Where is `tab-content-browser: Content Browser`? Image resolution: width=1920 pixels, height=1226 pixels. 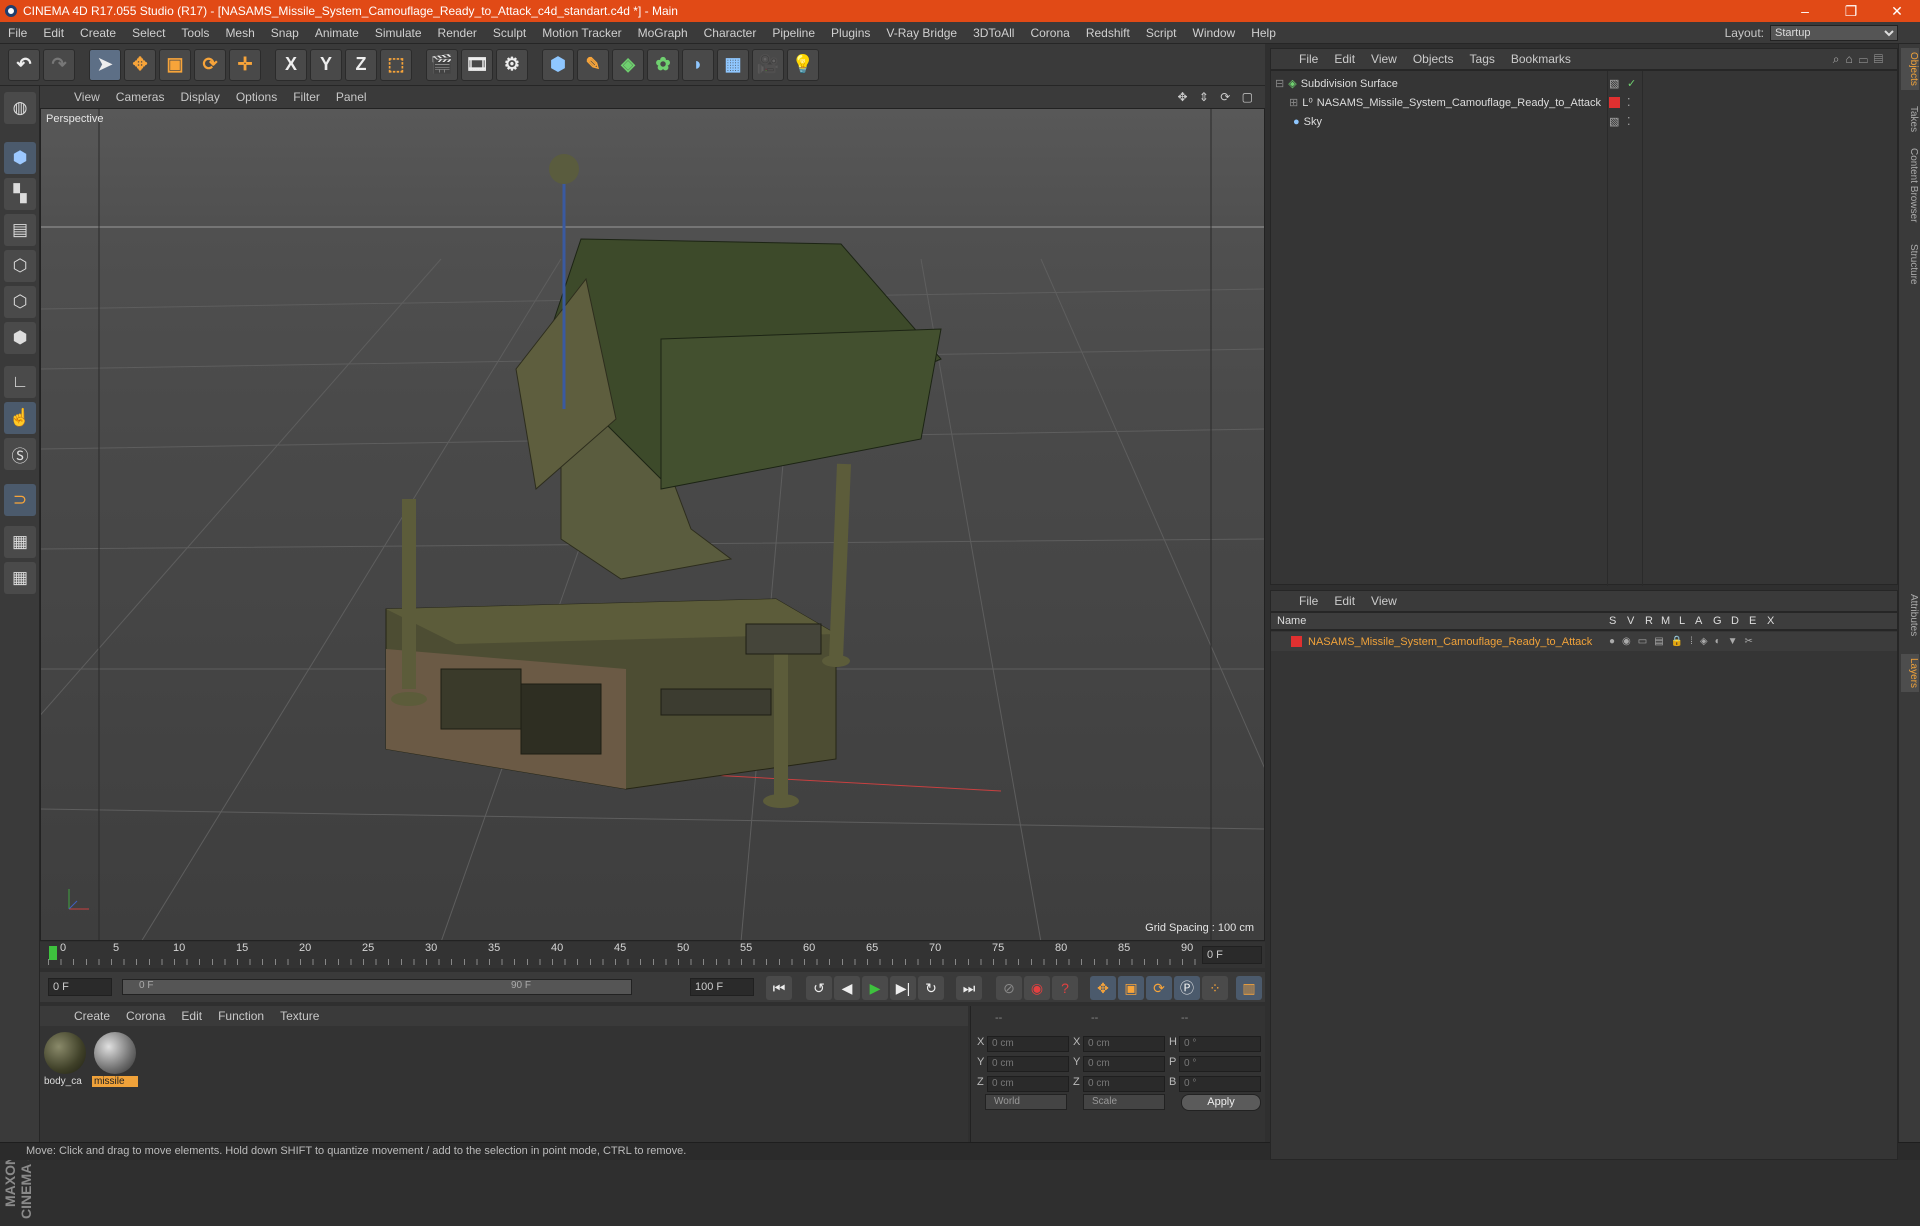 tab-content-browser: Content Browser is located at coordinates (1910, 185).